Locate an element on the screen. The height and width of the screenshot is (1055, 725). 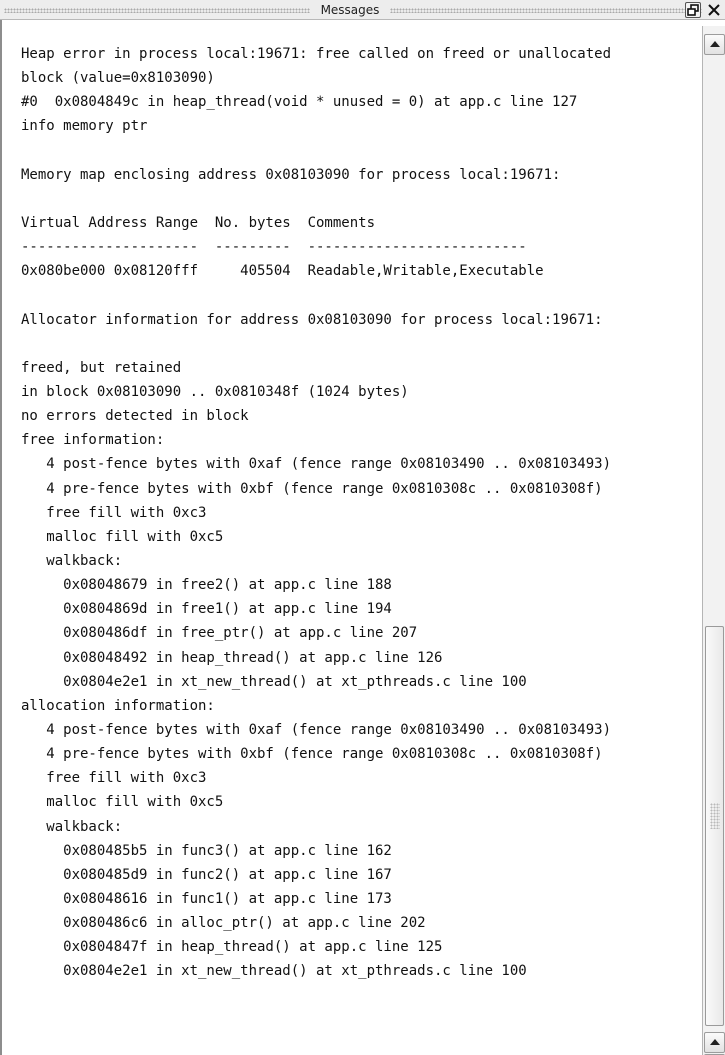
log-line: 0x0804869d in free1() at app.c line 194 is located at coordinates (206, 609).